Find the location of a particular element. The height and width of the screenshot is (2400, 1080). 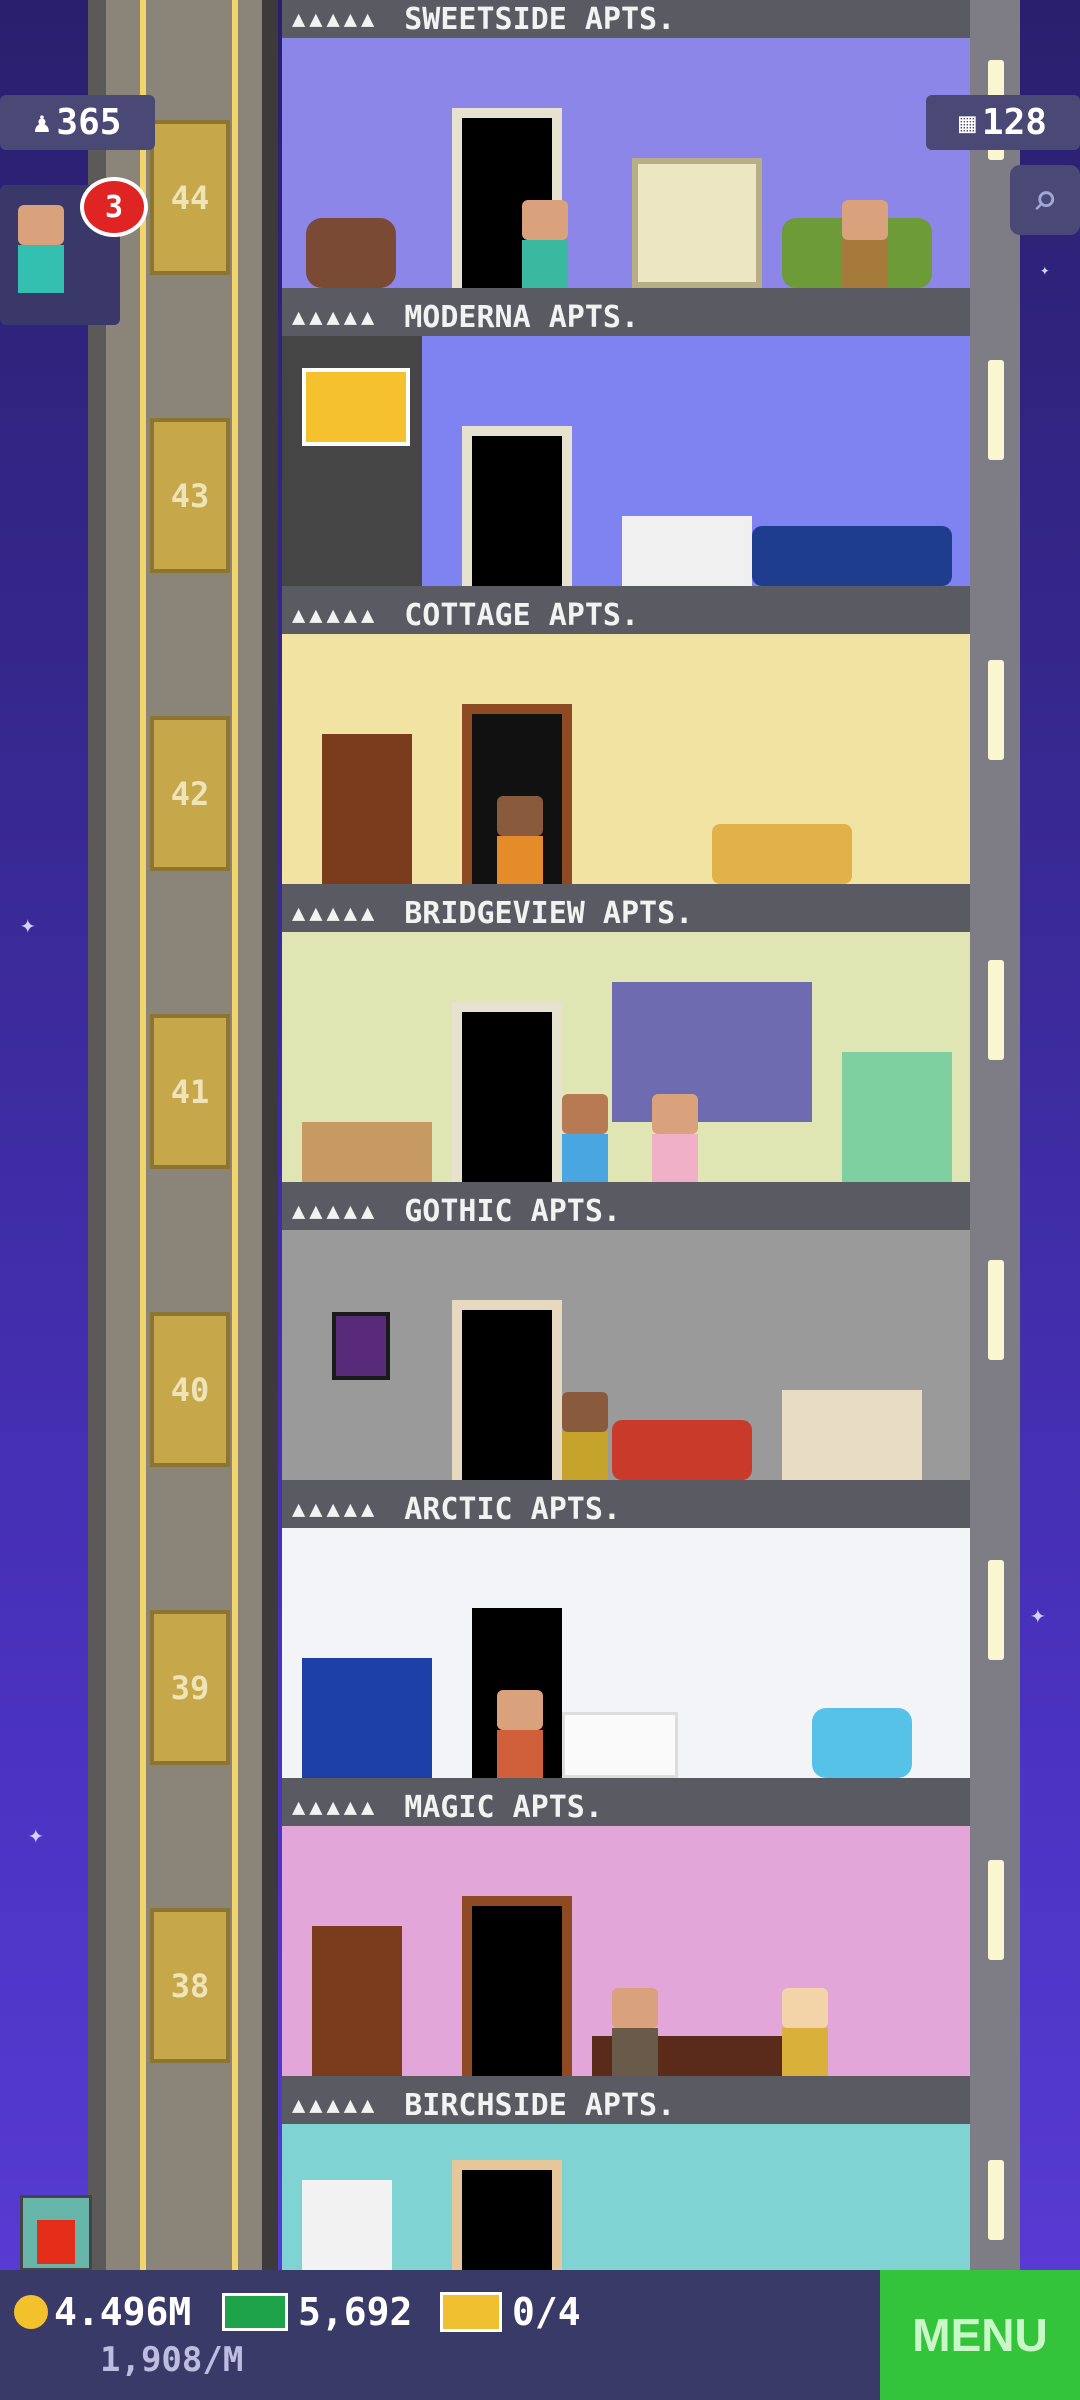

floor-birchside: ▲▲▲▲▲ BIRCHSIDE APTS. is located at coordinates (626, 2178).